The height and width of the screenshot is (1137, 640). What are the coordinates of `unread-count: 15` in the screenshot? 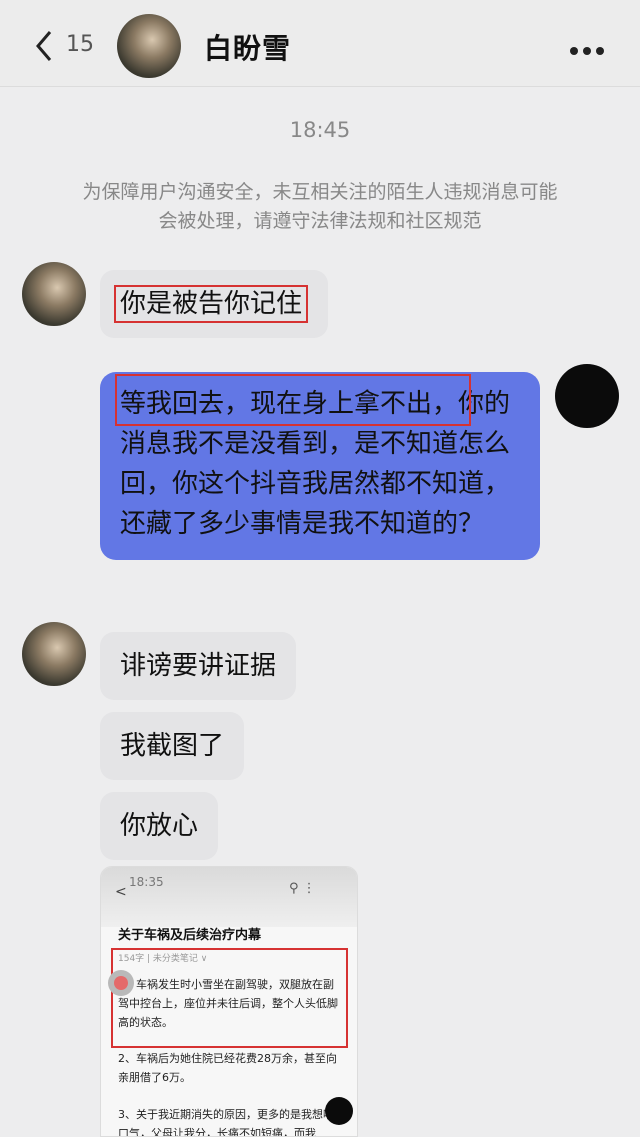 It's located at (80, 44).